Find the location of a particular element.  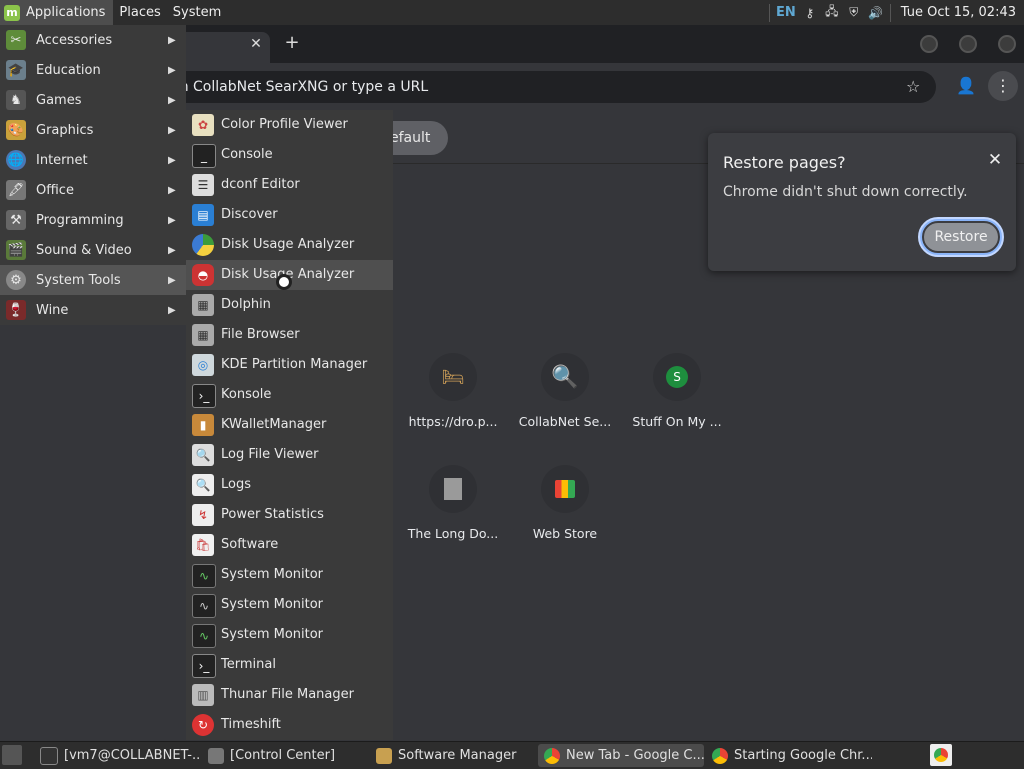

restore-title: Restore pages? is located at coordinates (784, 162).